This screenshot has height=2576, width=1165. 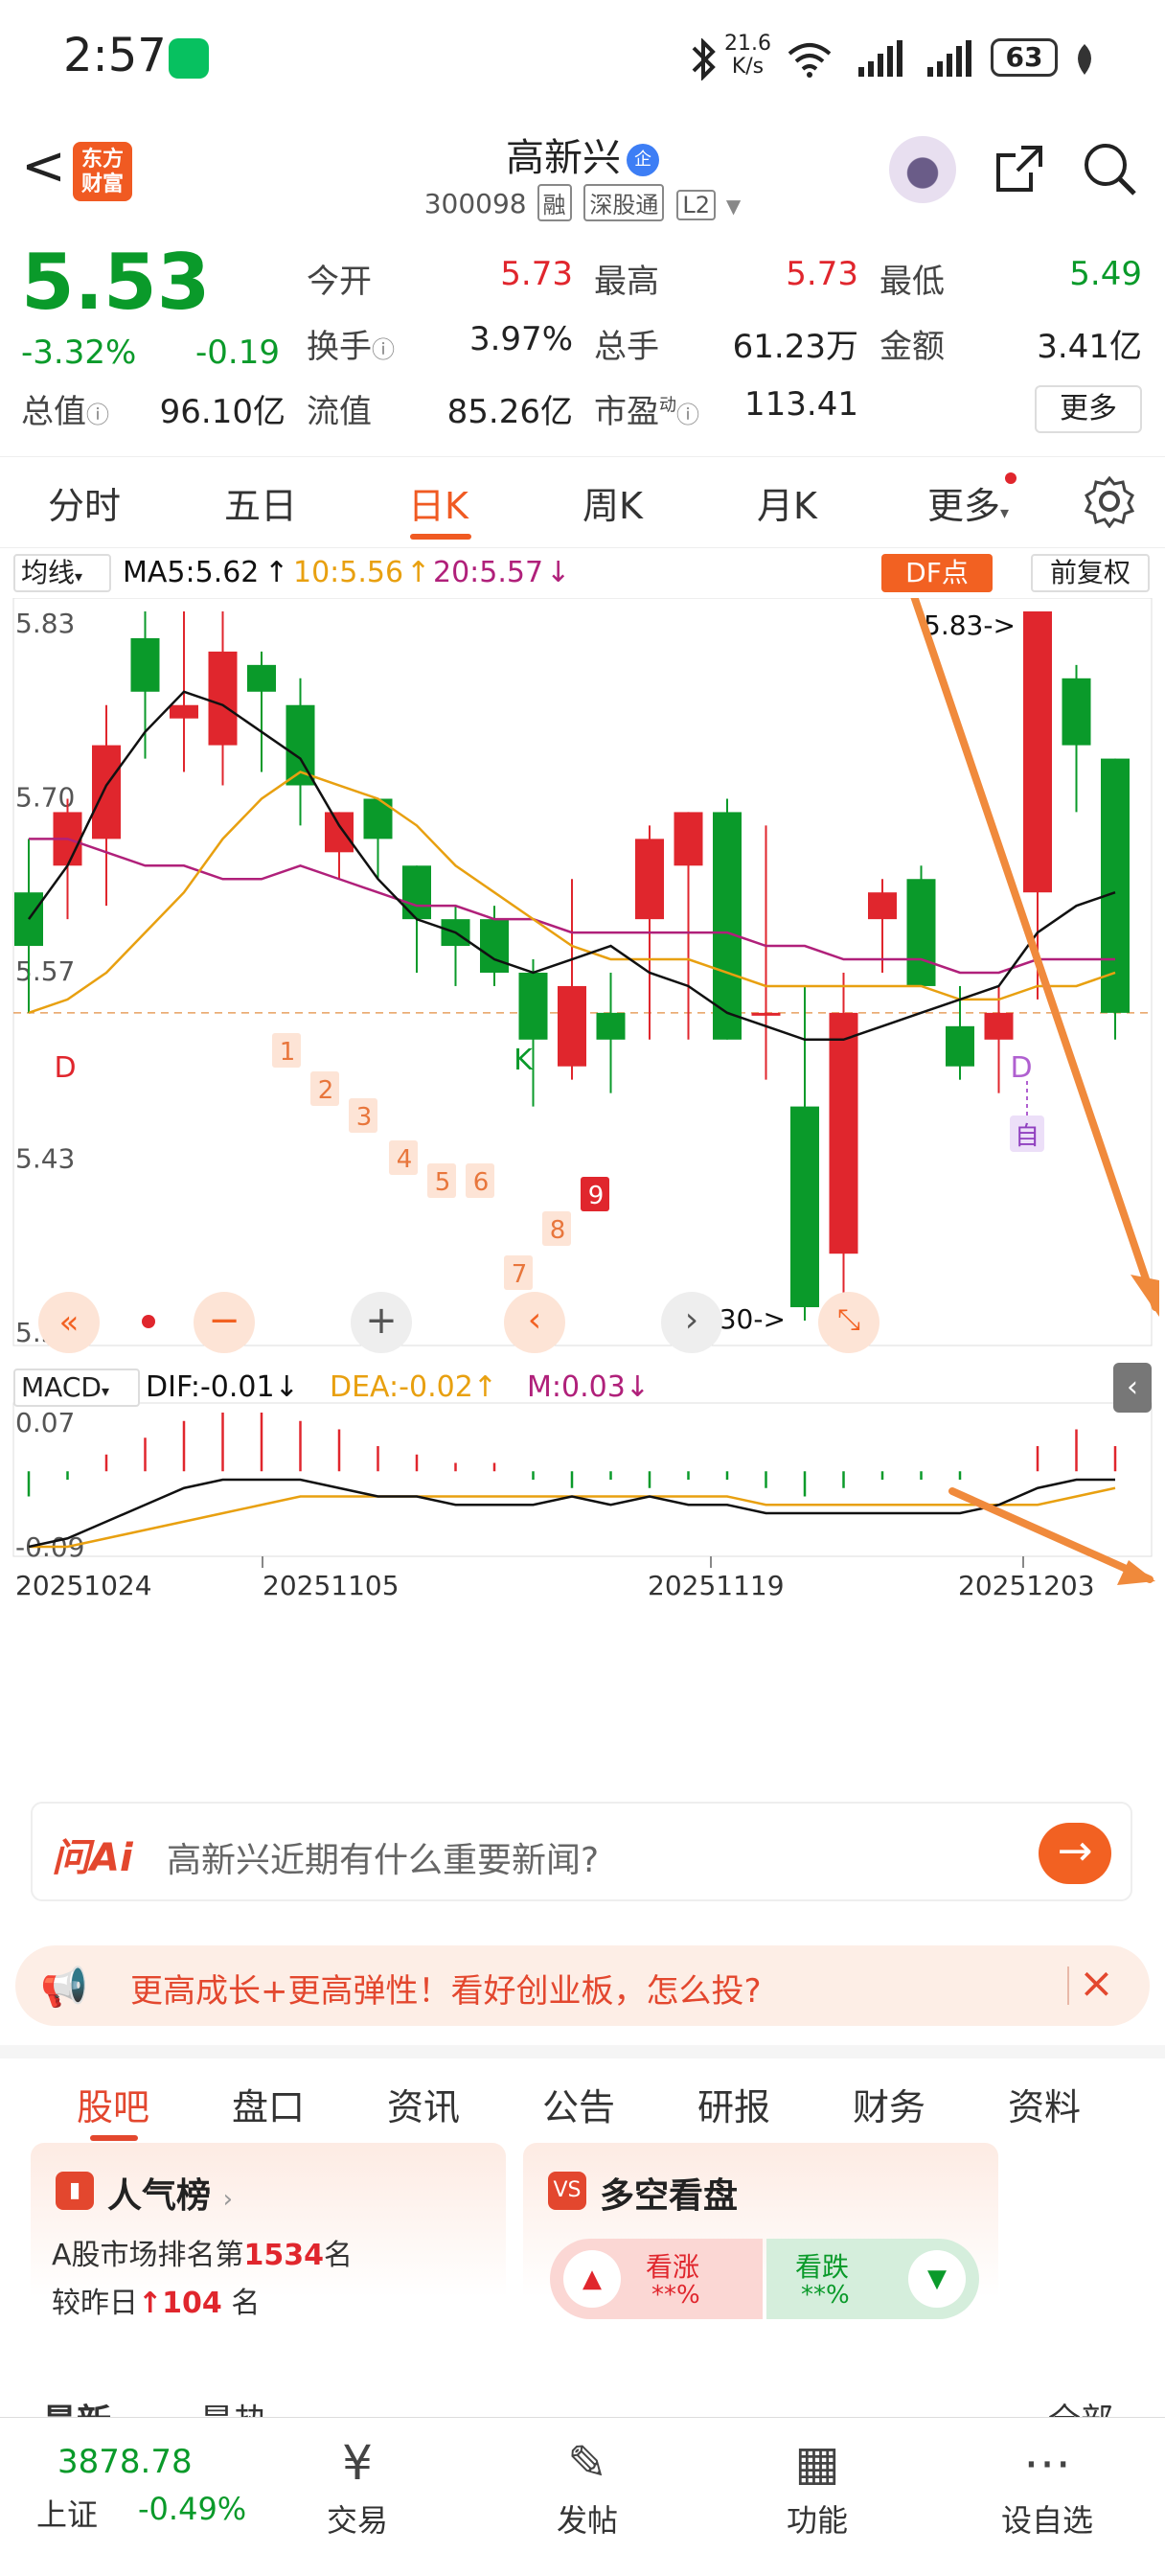 I want to click on connect-tag: 深股通, so click(x=624, y=202).